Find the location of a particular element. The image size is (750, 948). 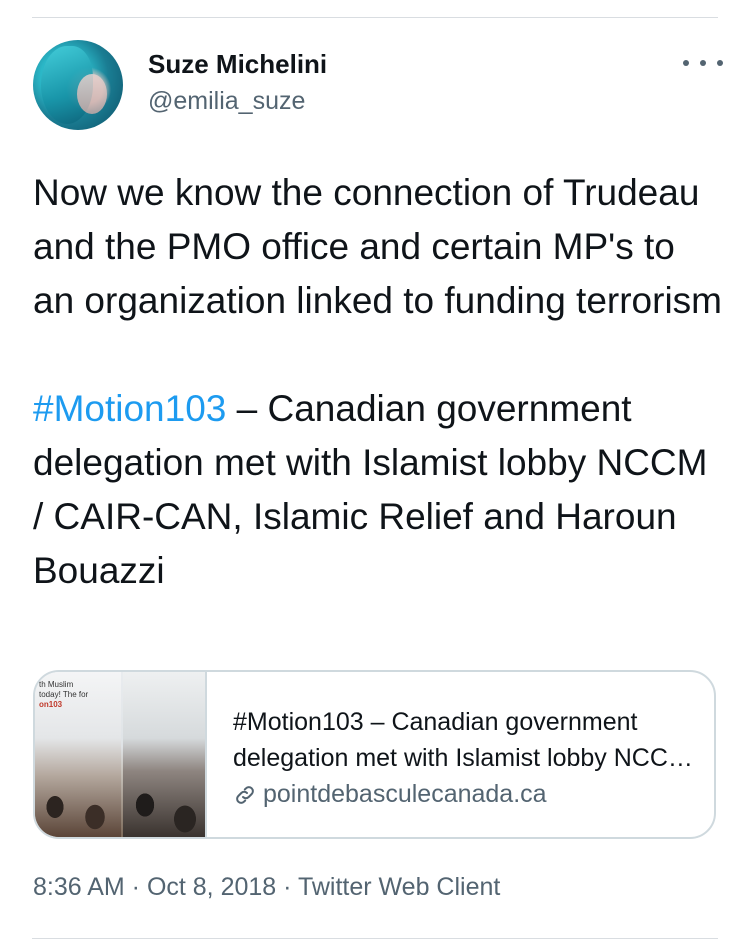

card-domain: pointdebasculecanada.ca is located at coordinates (405, 794).